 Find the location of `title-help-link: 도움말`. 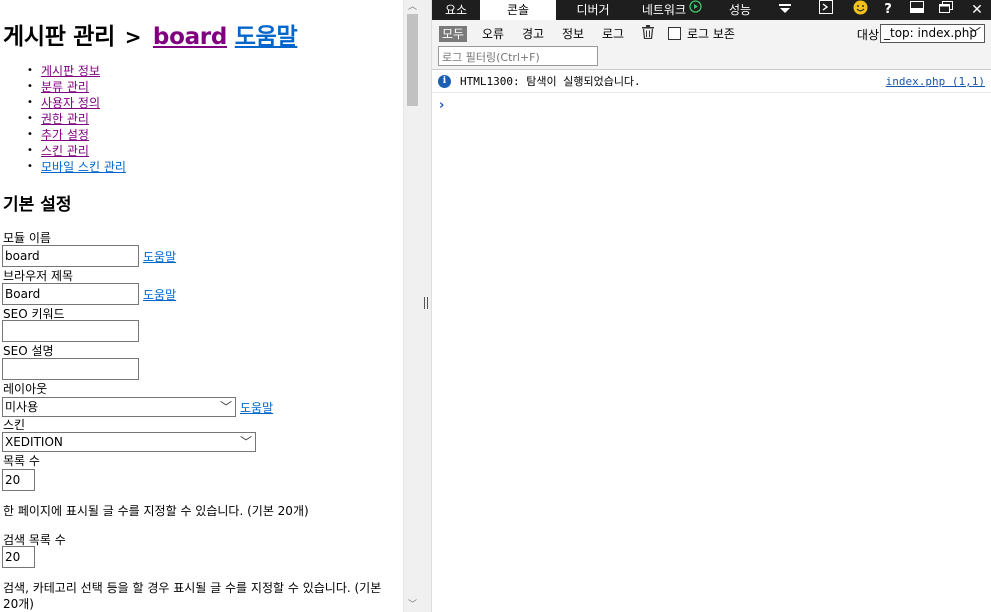

title-help-link: 도움말 is located at coordinates (266, 37).